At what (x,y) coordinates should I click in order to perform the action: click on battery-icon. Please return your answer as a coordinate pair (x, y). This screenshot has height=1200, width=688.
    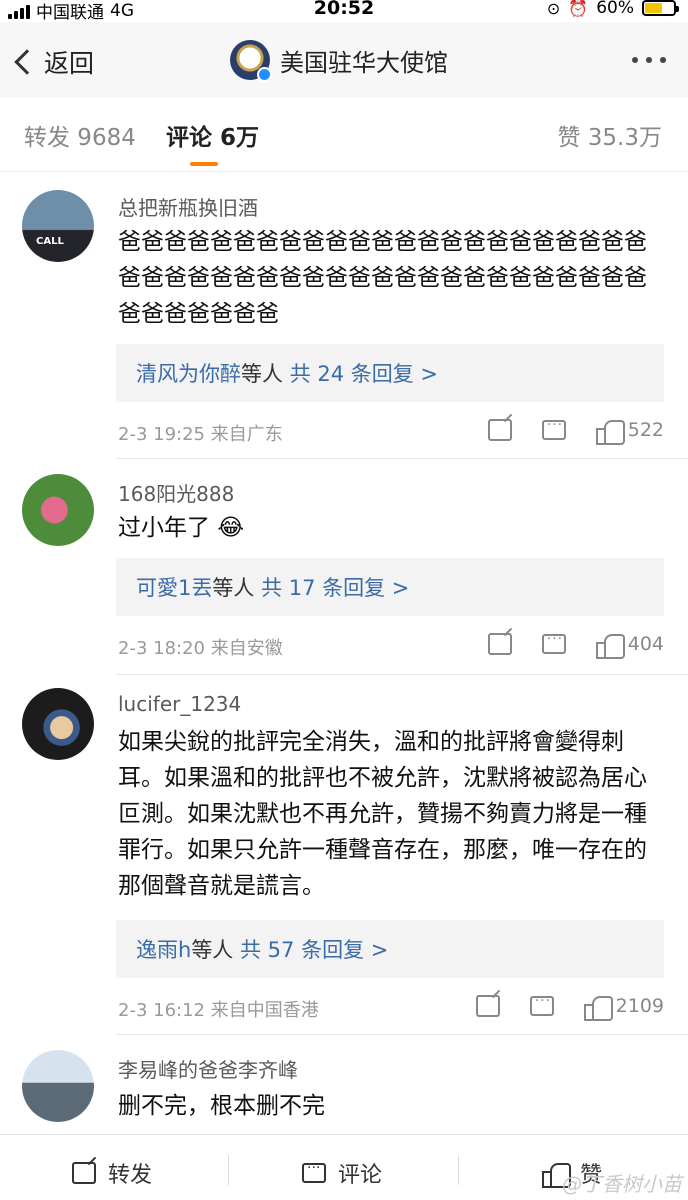
    Looking at the image, I should click on (660, 8).